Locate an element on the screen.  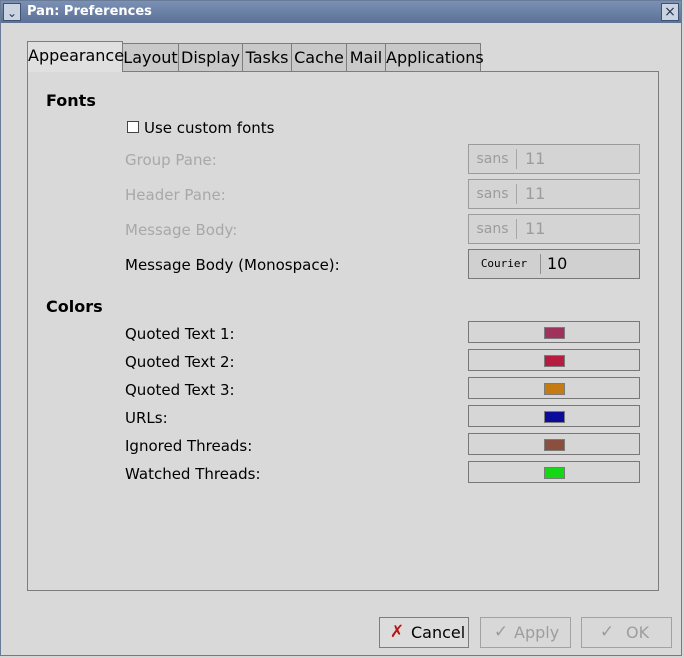
header-pane-font-name: sans is located at coordinates (492, 194).